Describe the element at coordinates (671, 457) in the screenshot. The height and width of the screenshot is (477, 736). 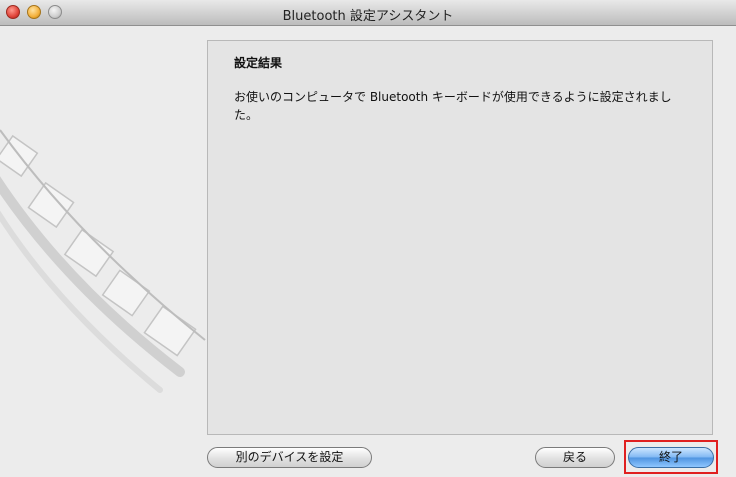
I see `highlight-box` at that location.